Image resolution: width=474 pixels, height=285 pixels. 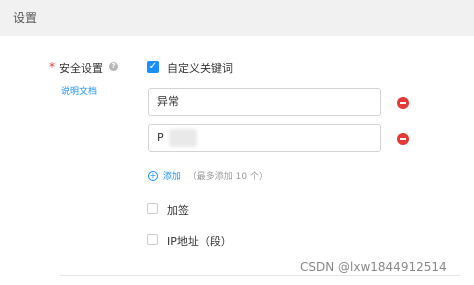 I want to click on remove-keyword-2-button, so click(x=403, y=139).